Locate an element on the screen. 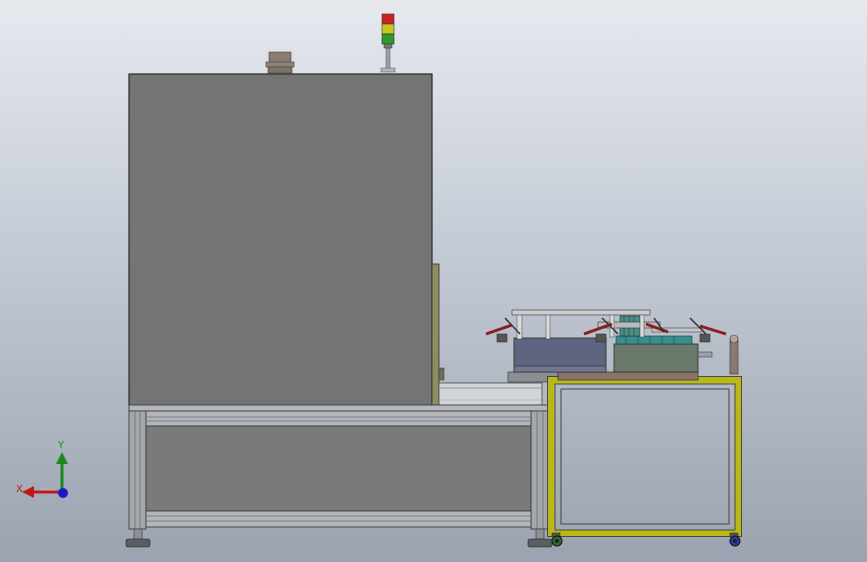 This screenshot has height=562, width=867. cabinet-side-bracket is located at coordinates (441, 374).